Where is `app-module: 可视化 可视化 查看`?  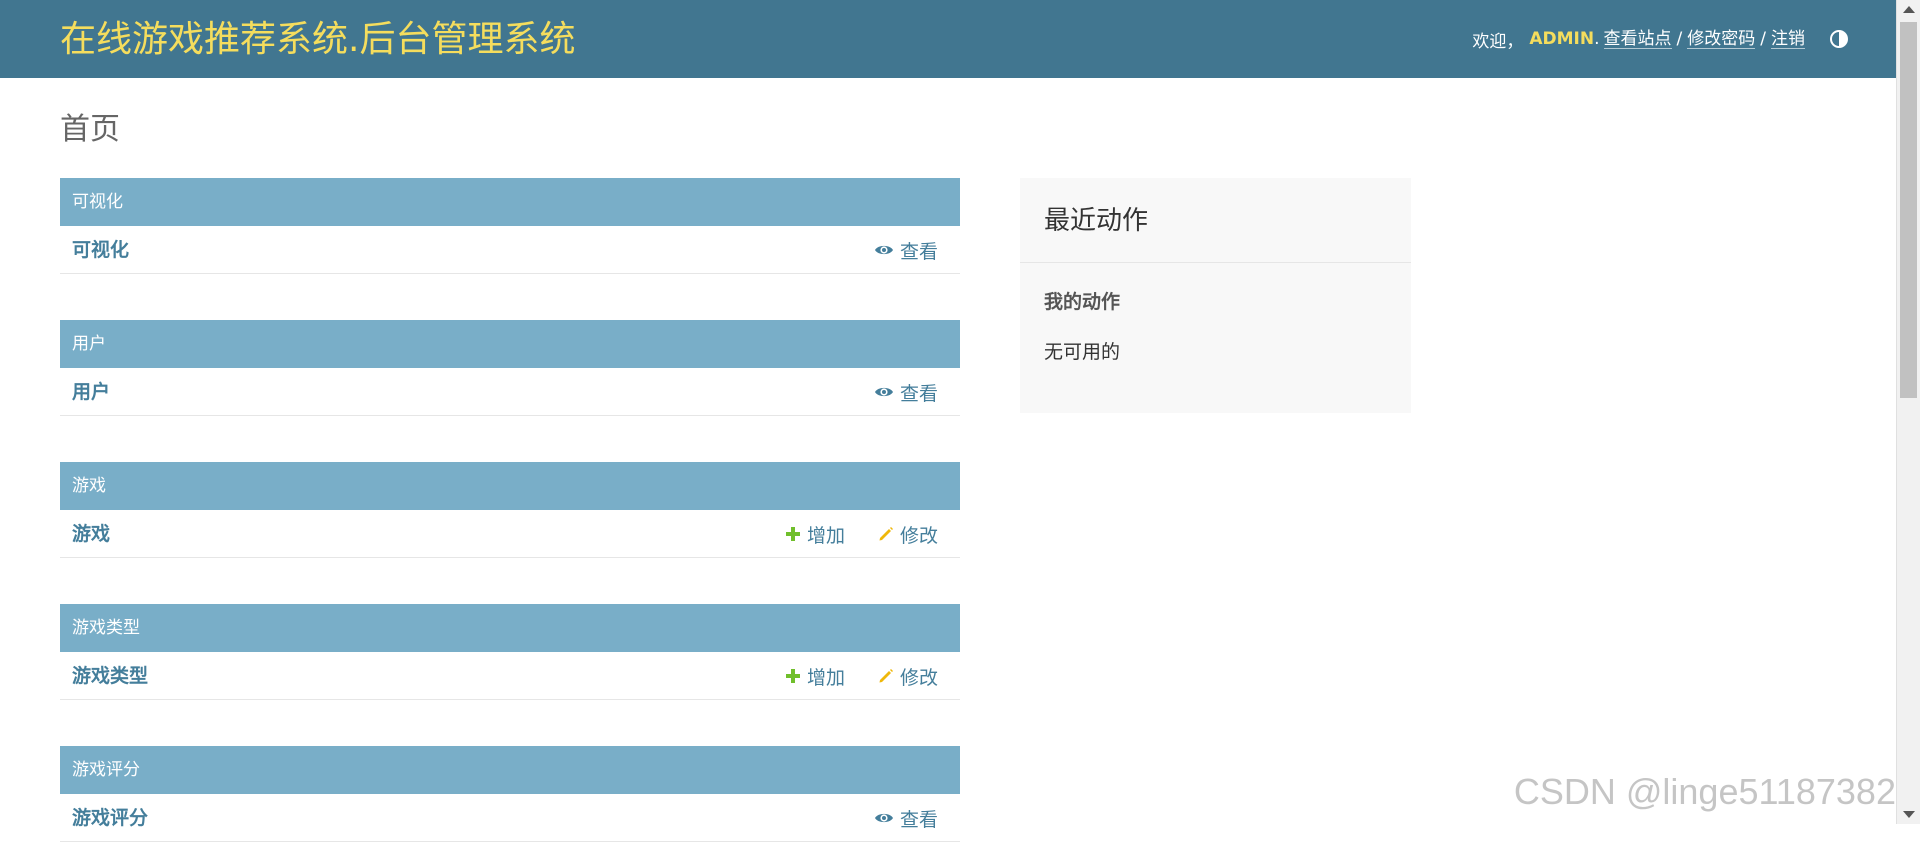 app-module: 可视化 可视化 查看 is located at coordinates (510, 226).